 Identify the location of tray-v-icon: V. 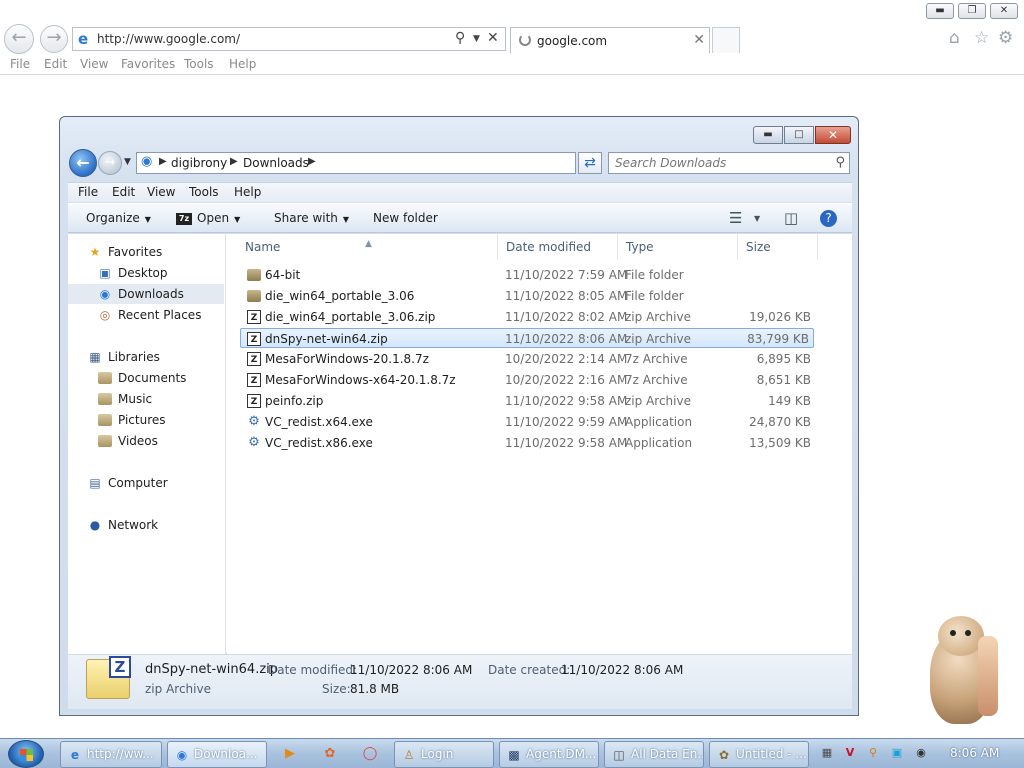
(850, 753).